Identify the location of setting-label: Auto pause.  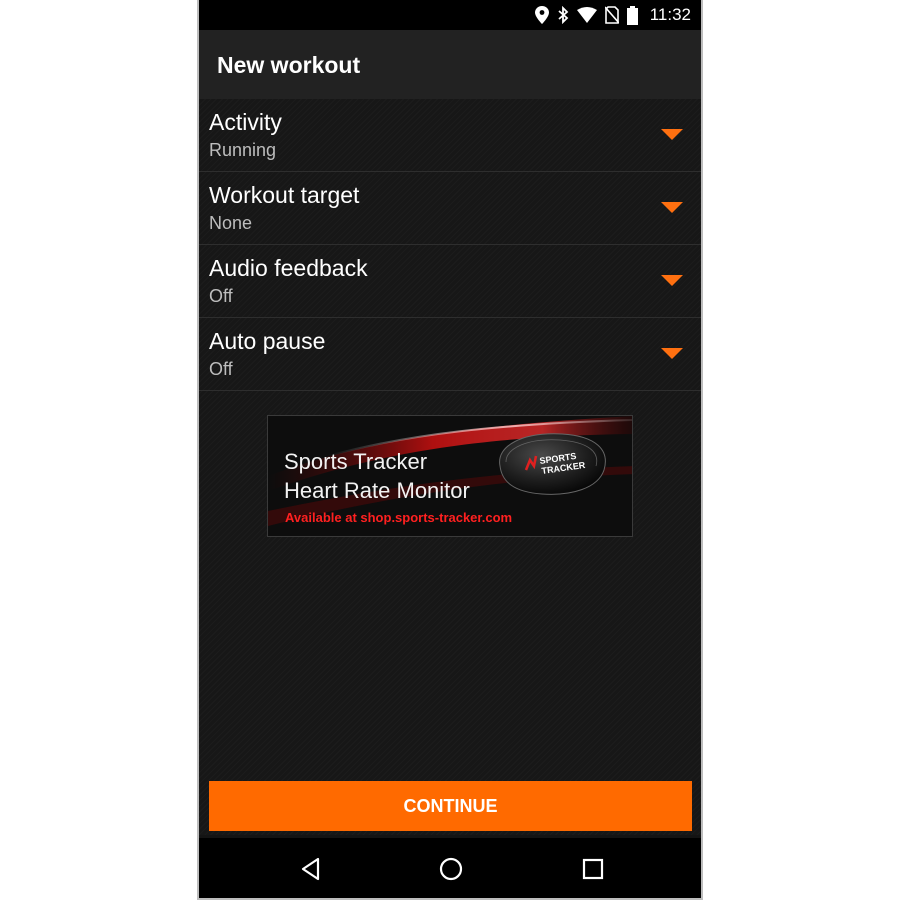
(267, 341).